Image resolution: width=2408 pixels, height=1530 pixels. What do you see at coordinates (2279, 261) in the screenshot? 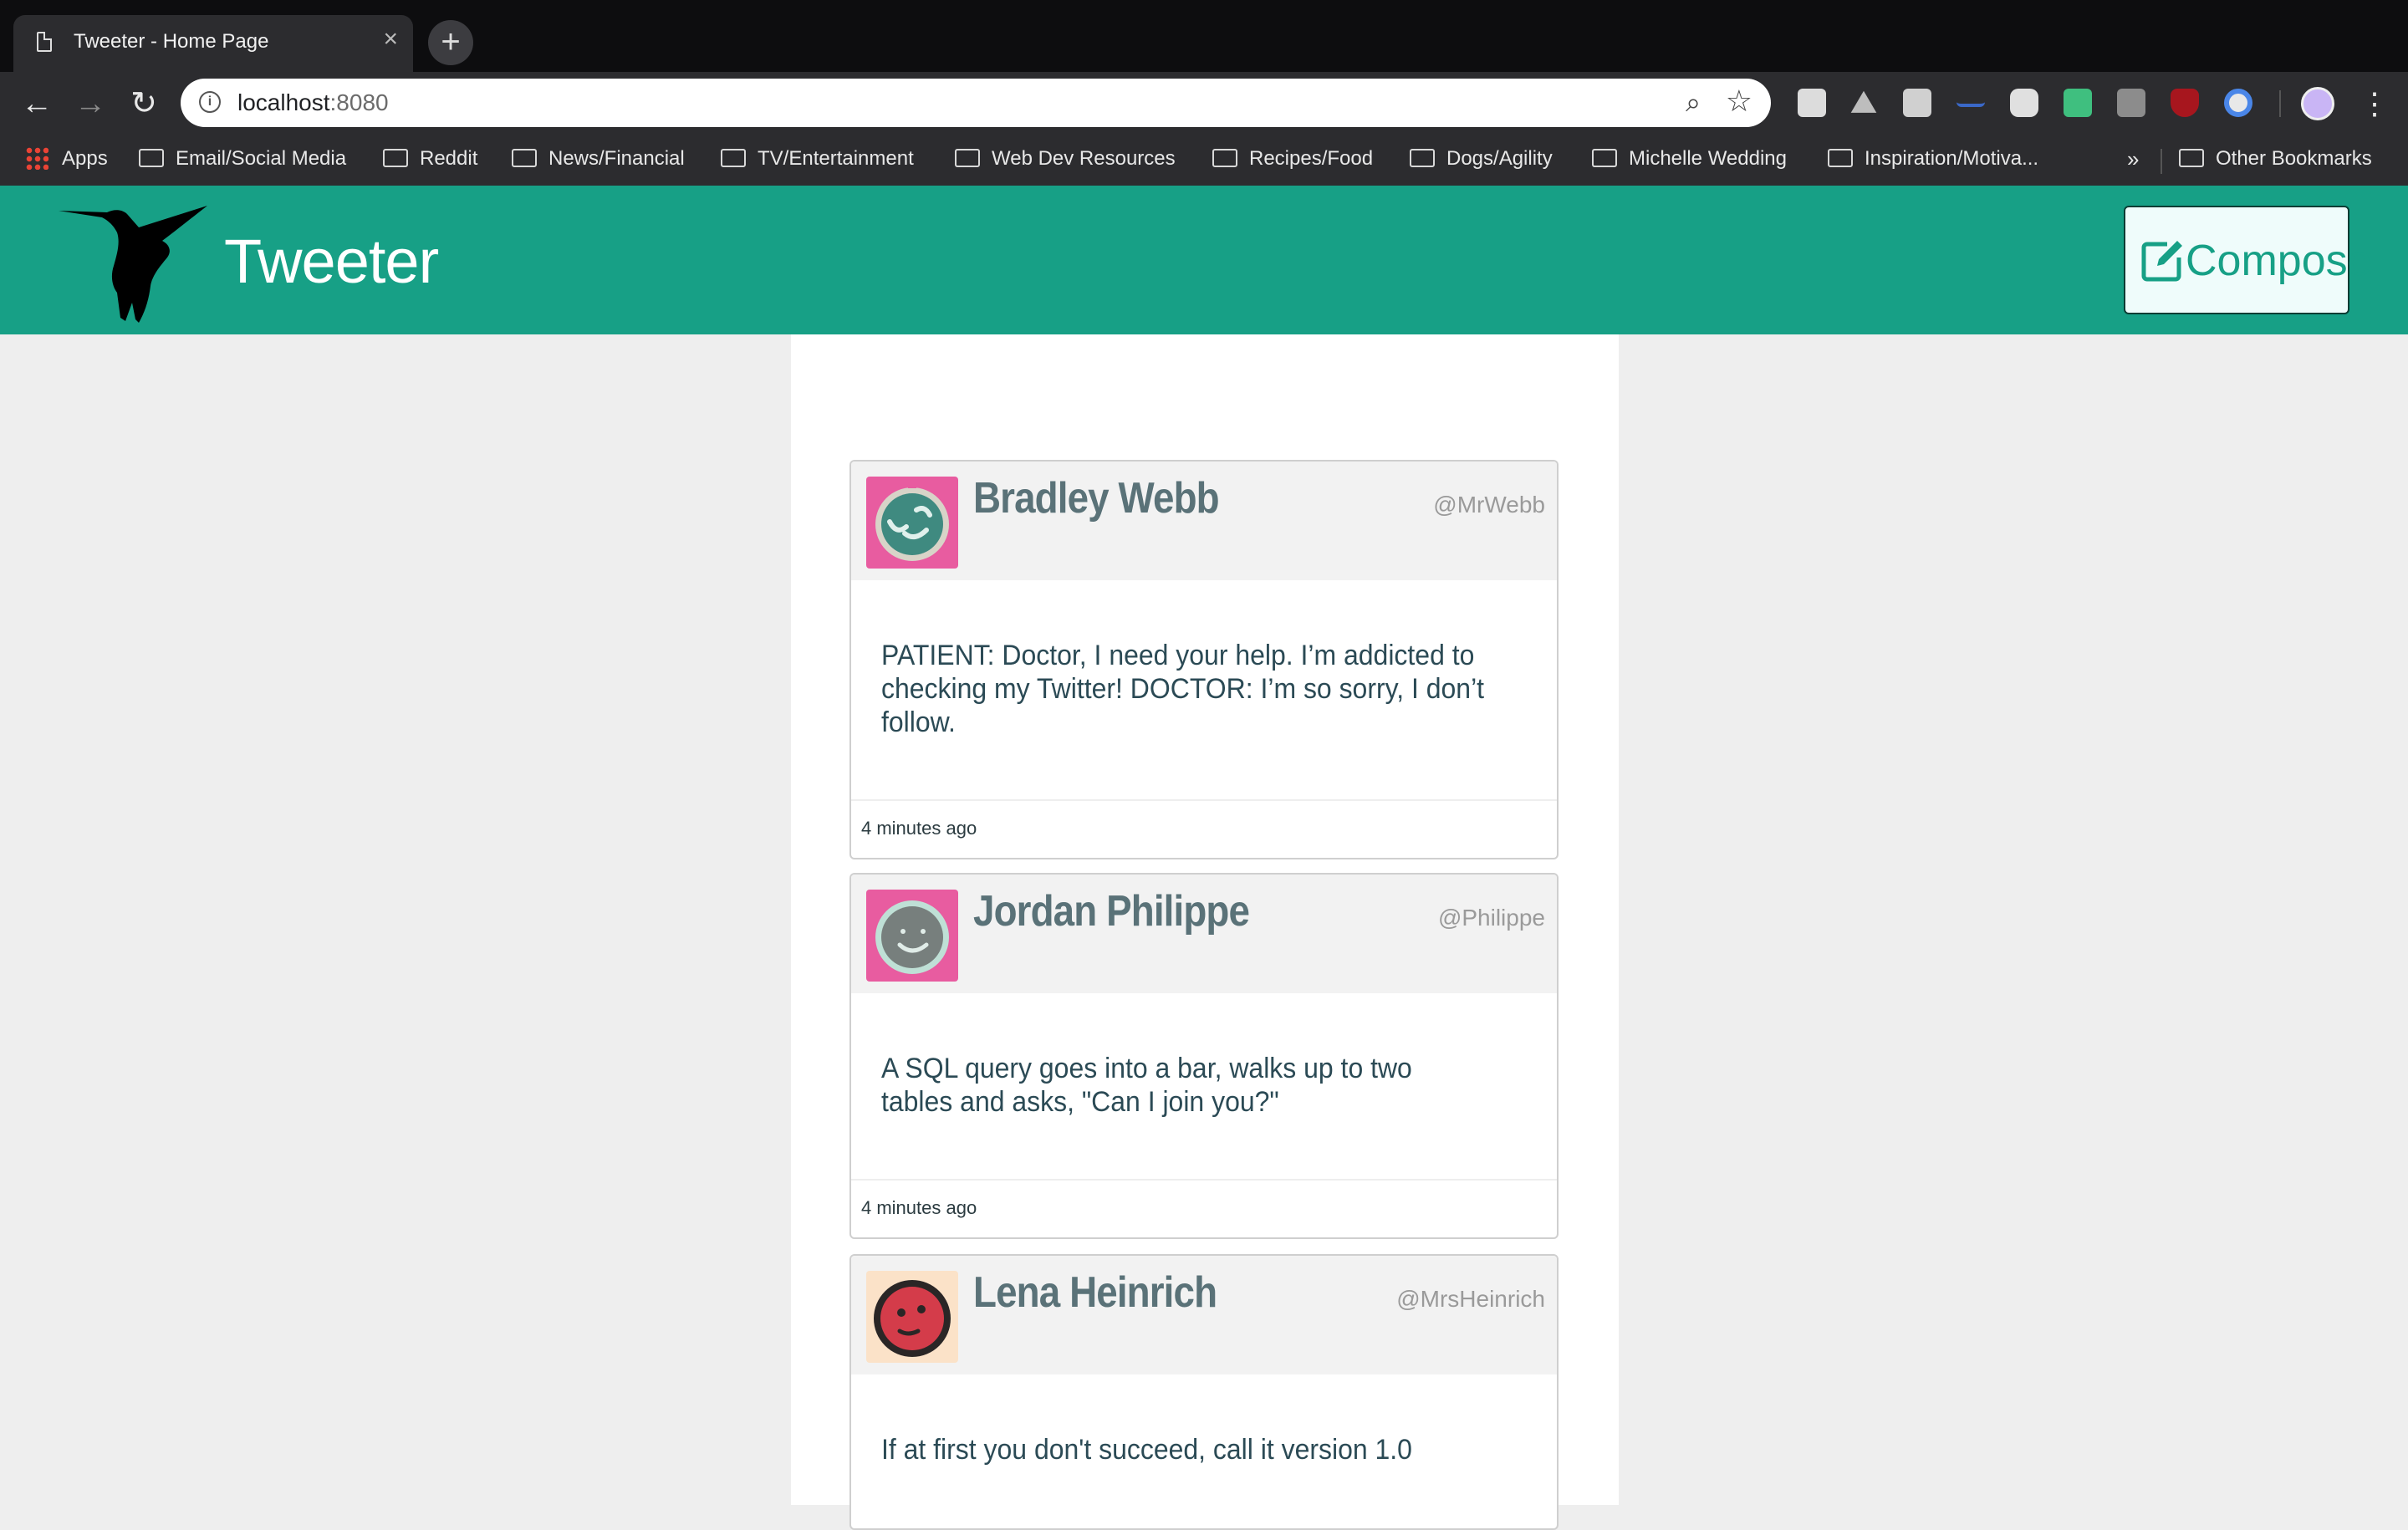
I see `compose-label: Compose` at bounding box center [2279, 261].